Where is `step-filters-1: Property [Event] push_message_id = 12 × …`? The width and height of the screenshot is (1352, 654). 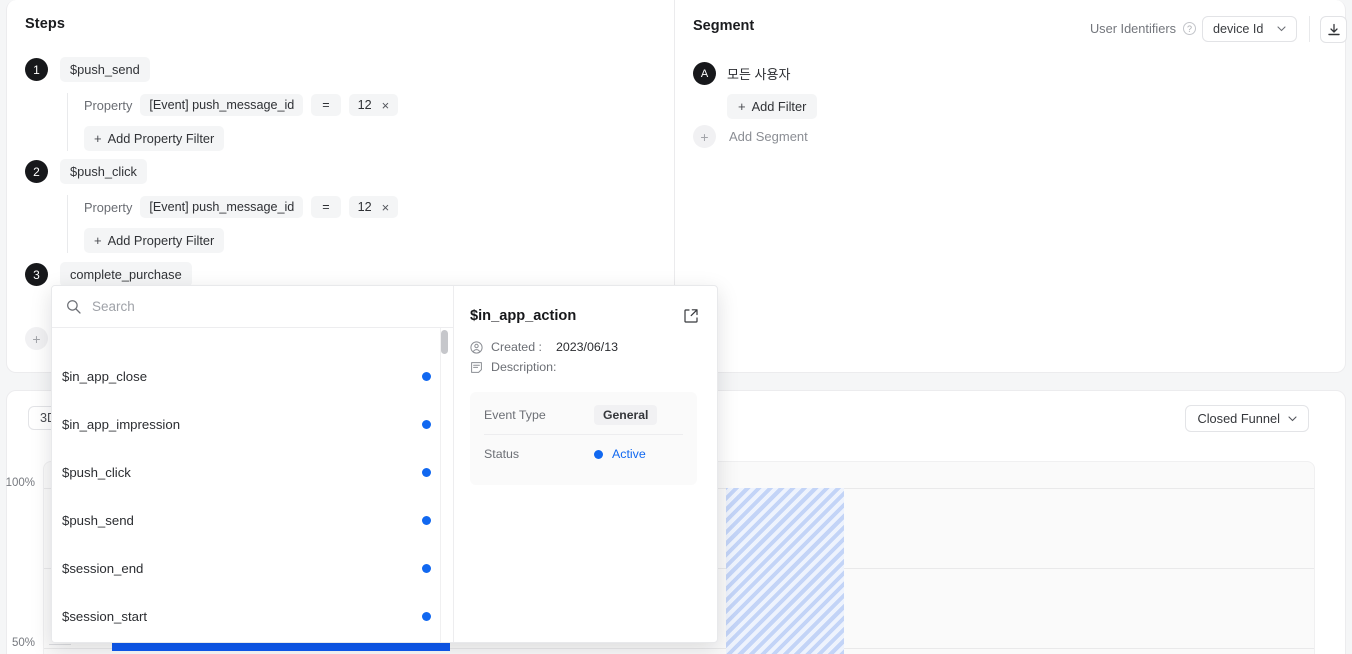
step-filters-1: Property [Event] push_message_id = 12 × … is located at coordinates (233, 122).